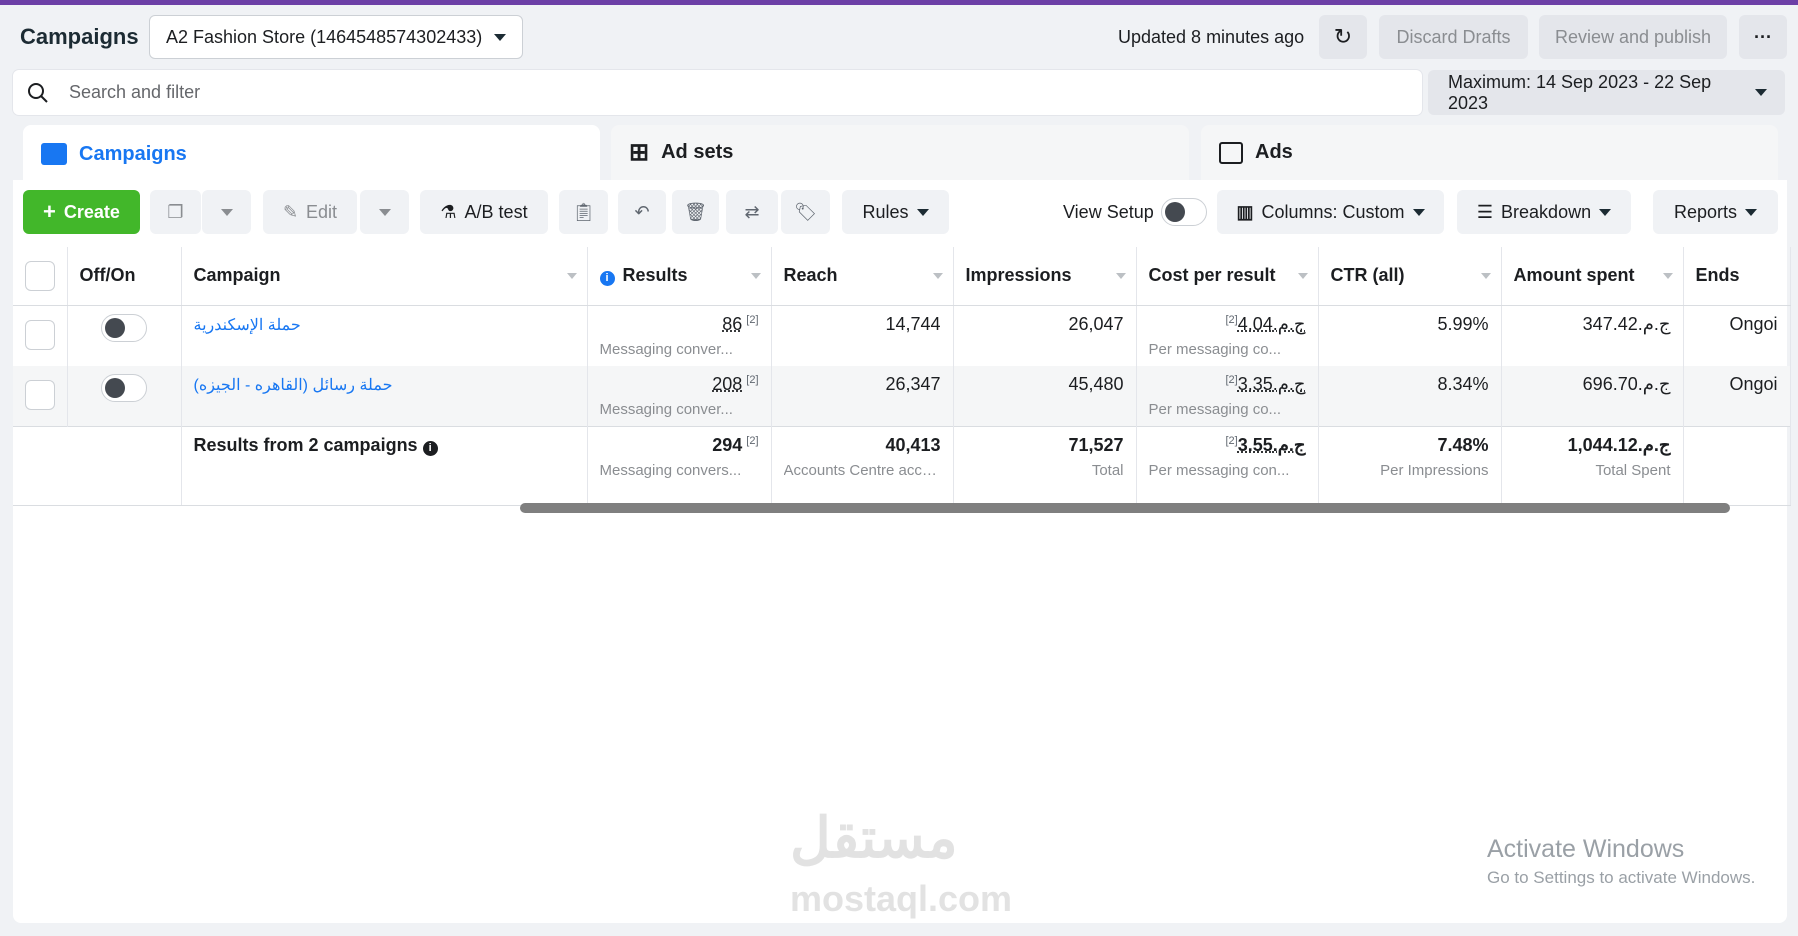  I want to click on campaign-name-link: حملة رسائل (القاهره - الجيزه), so click(293, 385).